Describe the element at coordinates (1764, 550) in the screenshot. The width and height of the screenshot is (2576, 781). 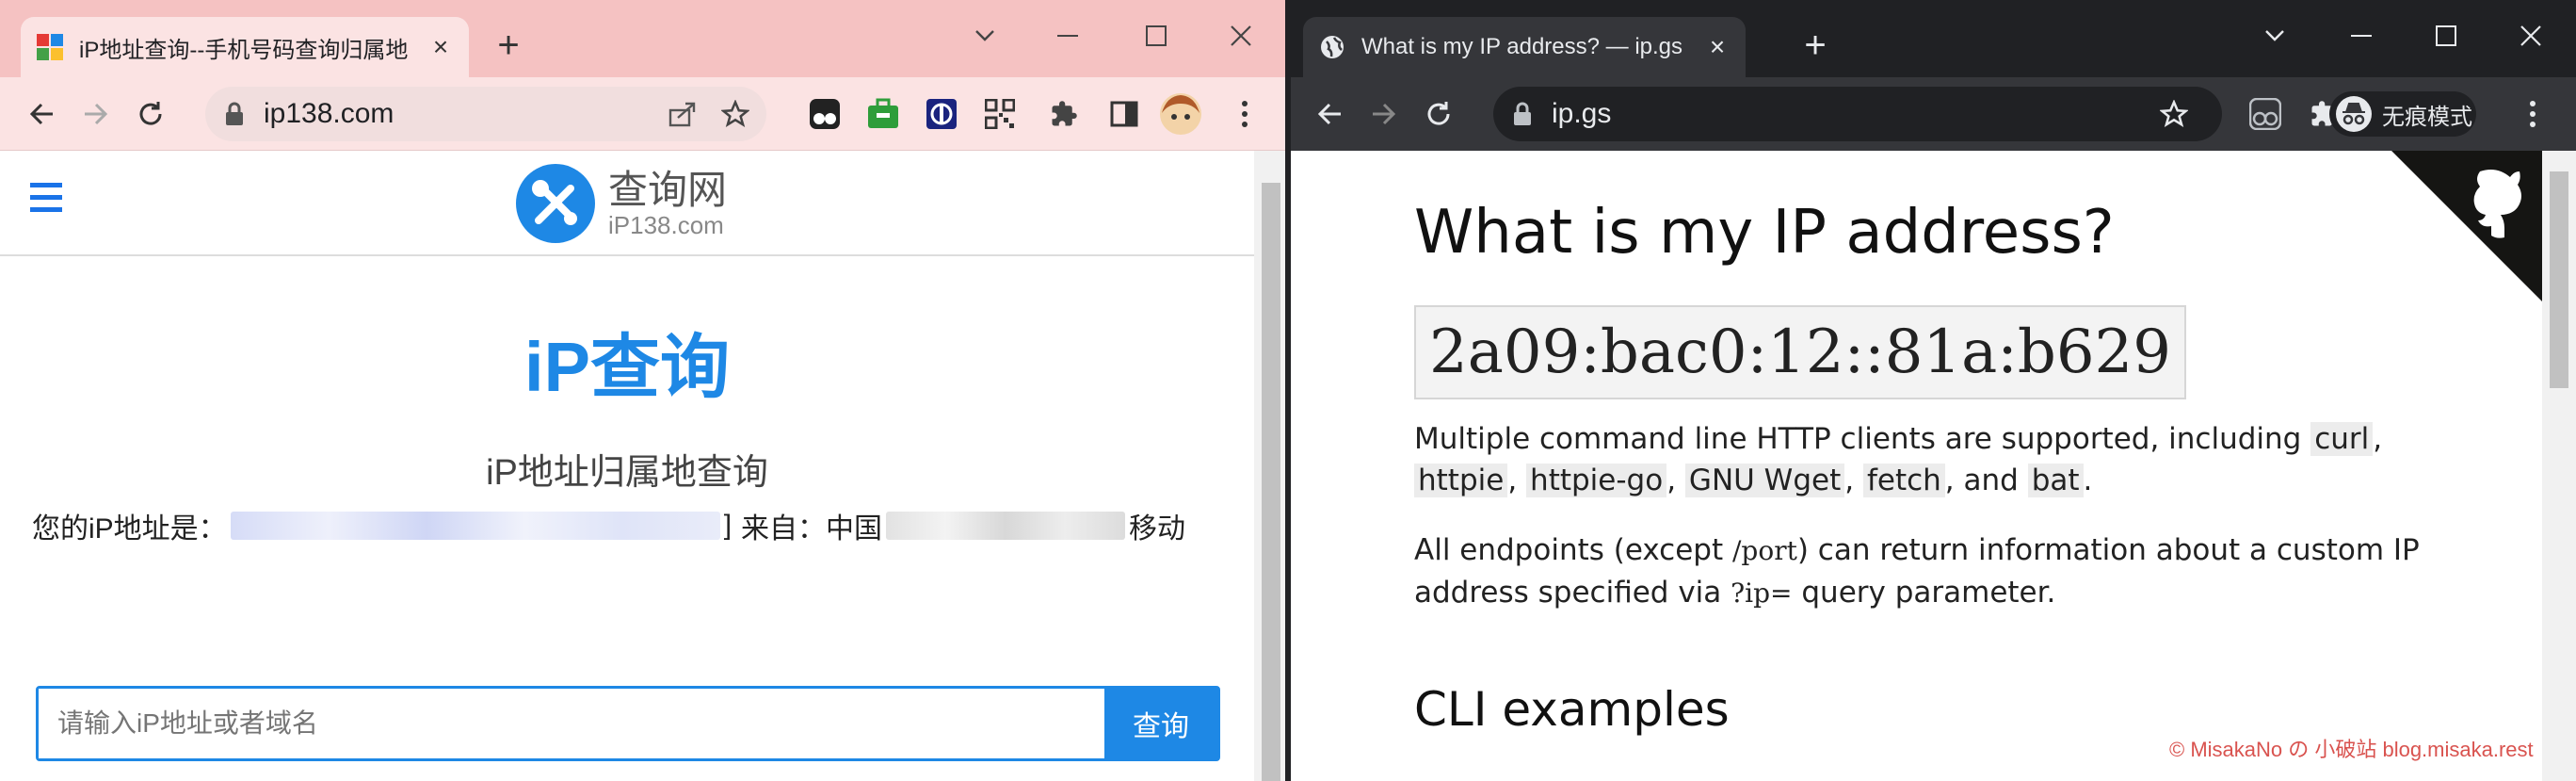
I see `port-code: /port` at that location.